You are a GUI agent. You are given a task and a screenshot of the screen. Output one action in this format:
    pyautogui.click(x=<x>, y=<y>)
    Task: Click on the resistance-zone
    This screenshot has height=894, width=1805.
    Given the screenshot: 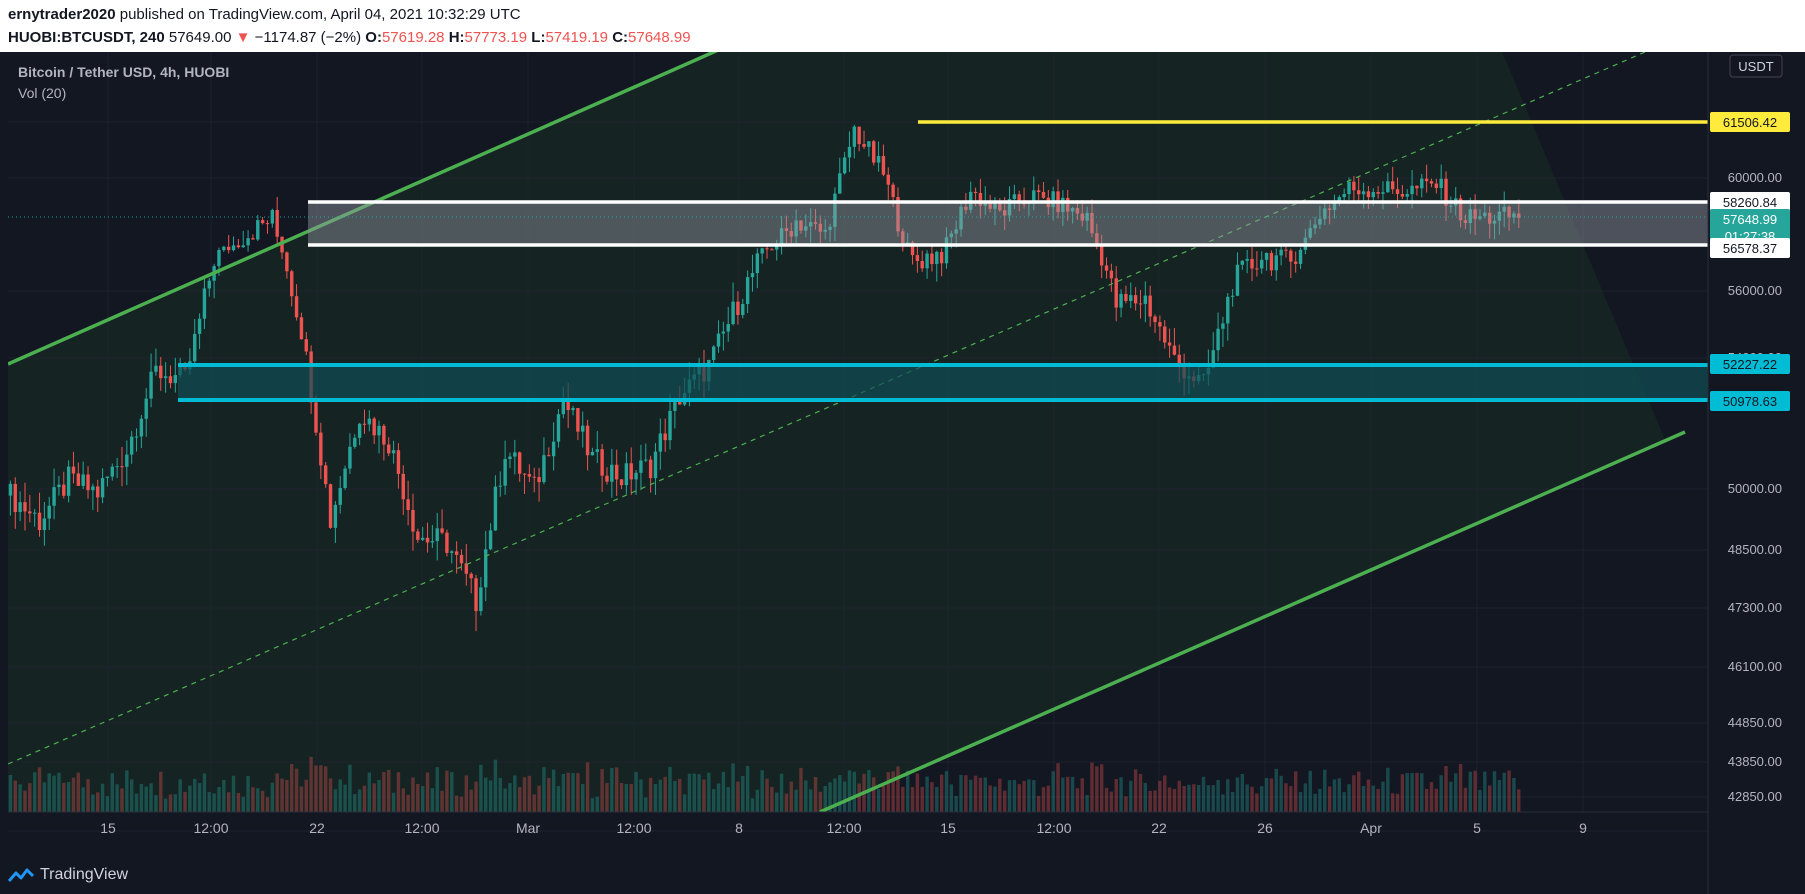 What is the action you would take?
    pyautogui.click(x=1008, y=223)
    